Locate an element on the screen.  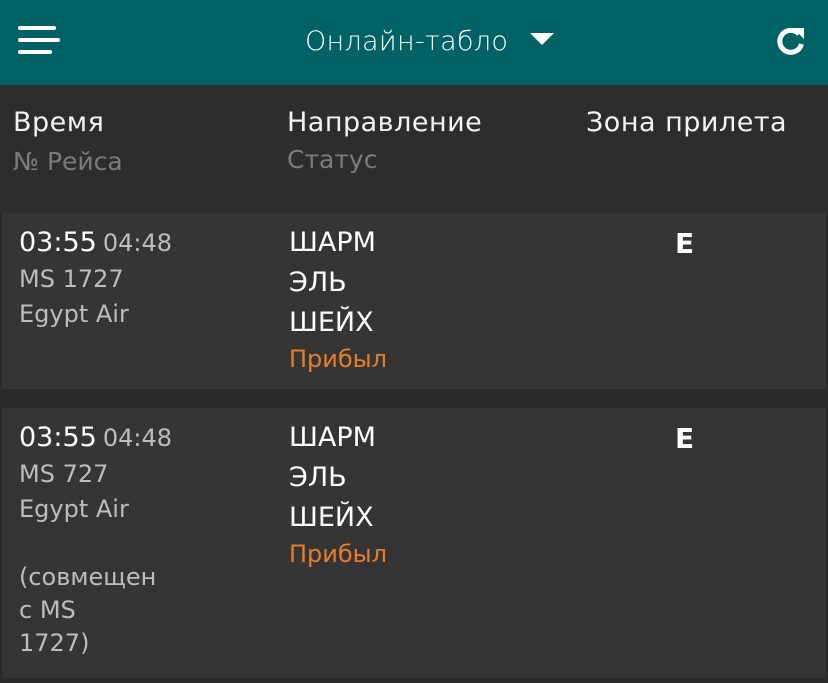
column-direction: Направление is located at coordinates (385, 122).